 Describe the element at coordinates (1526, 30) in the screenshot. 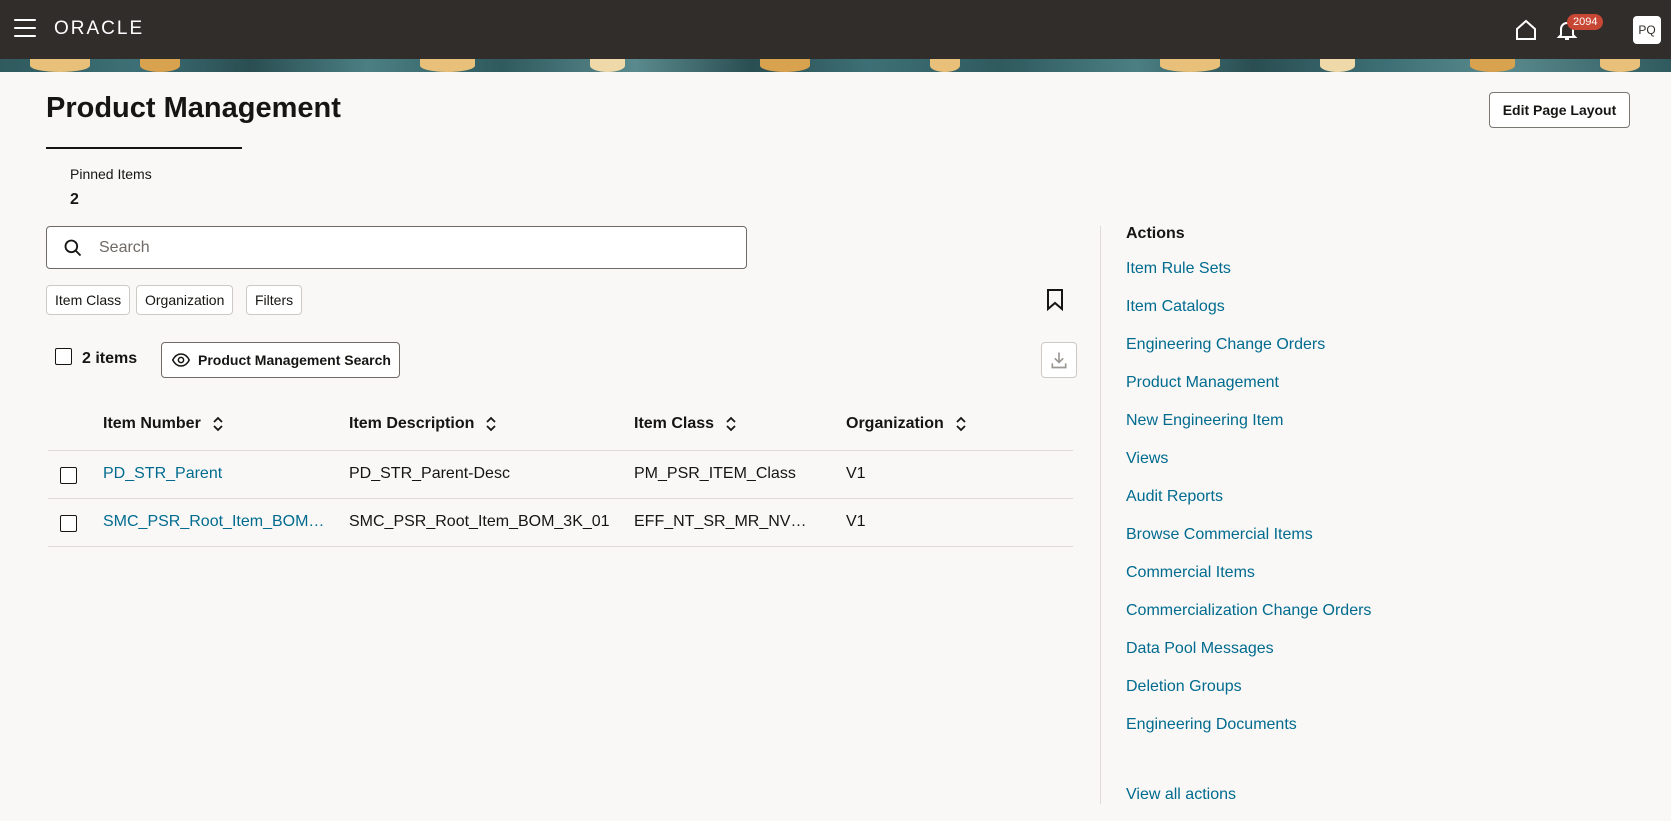

I see `home-icon` at that location.